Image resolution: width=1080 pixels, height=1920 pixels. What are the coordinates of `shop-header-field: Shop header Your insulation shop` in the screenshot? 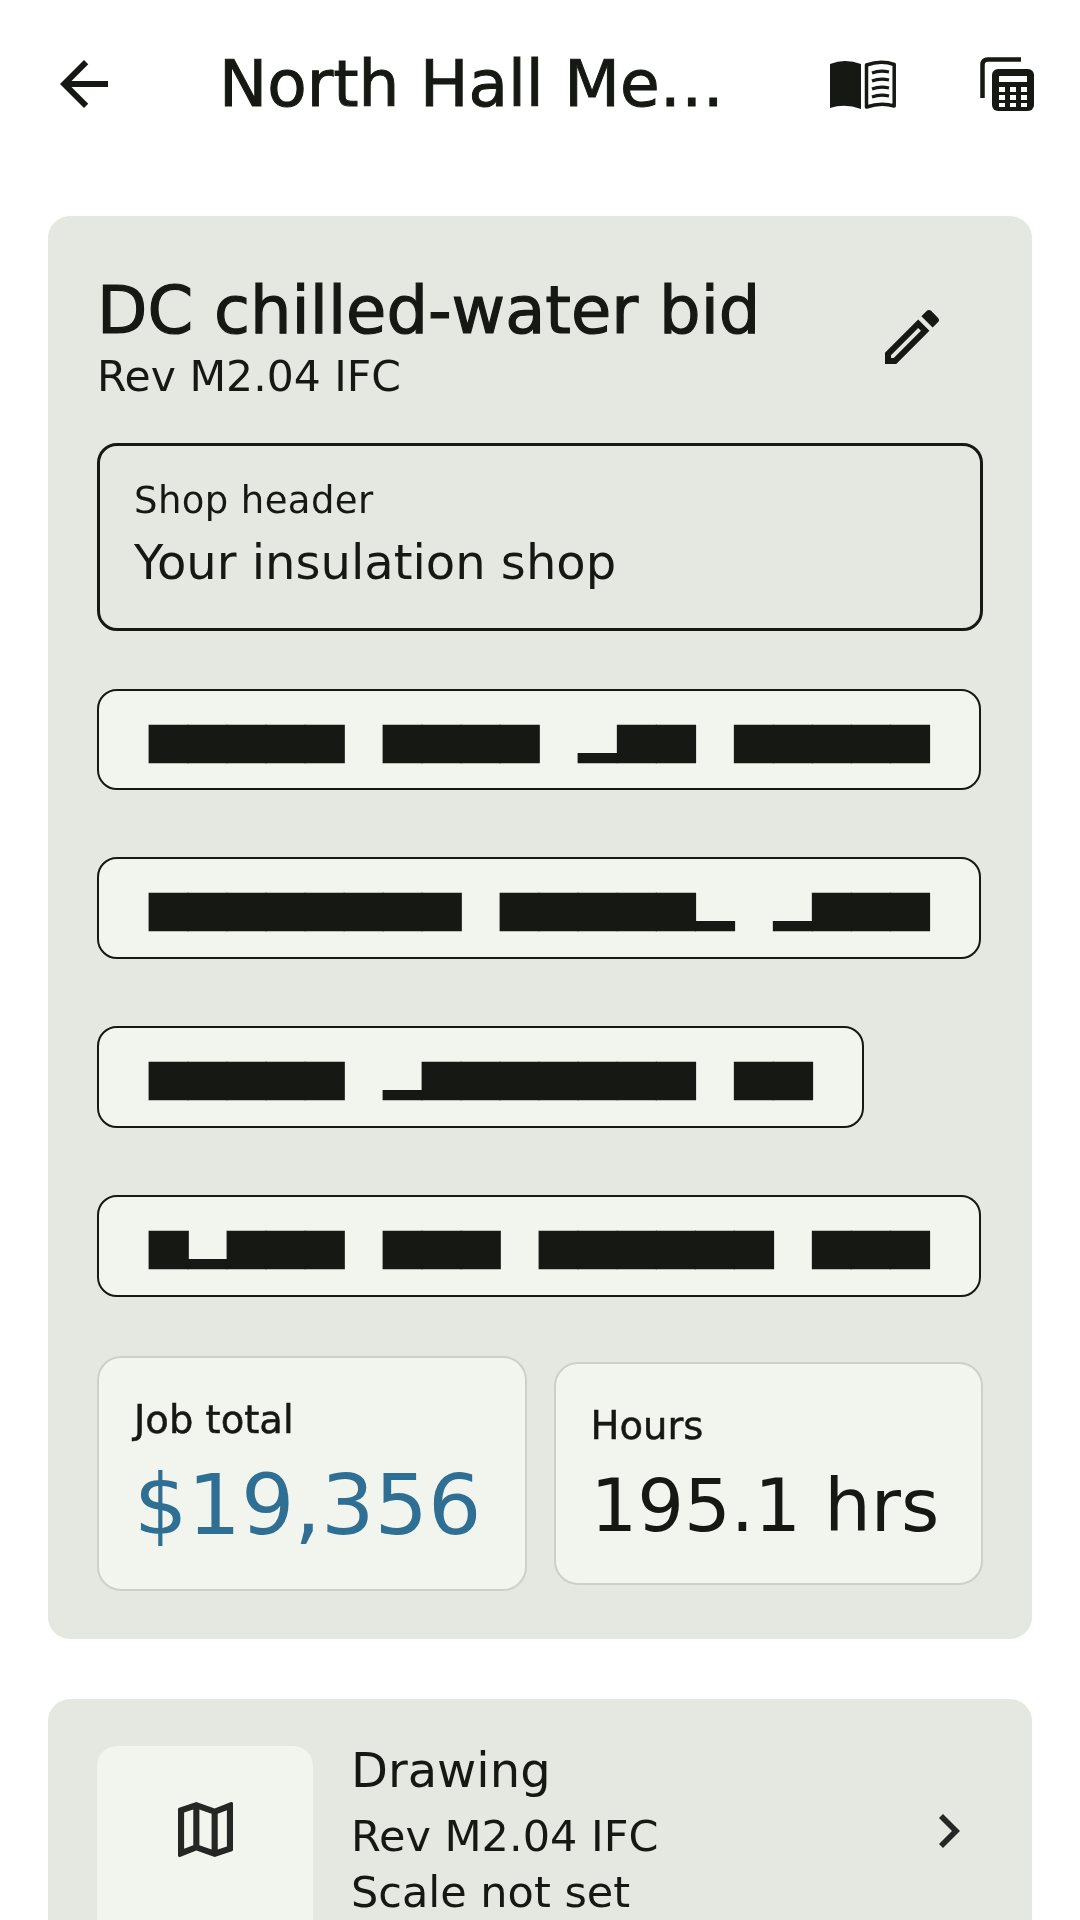 It's located at (540, 536).